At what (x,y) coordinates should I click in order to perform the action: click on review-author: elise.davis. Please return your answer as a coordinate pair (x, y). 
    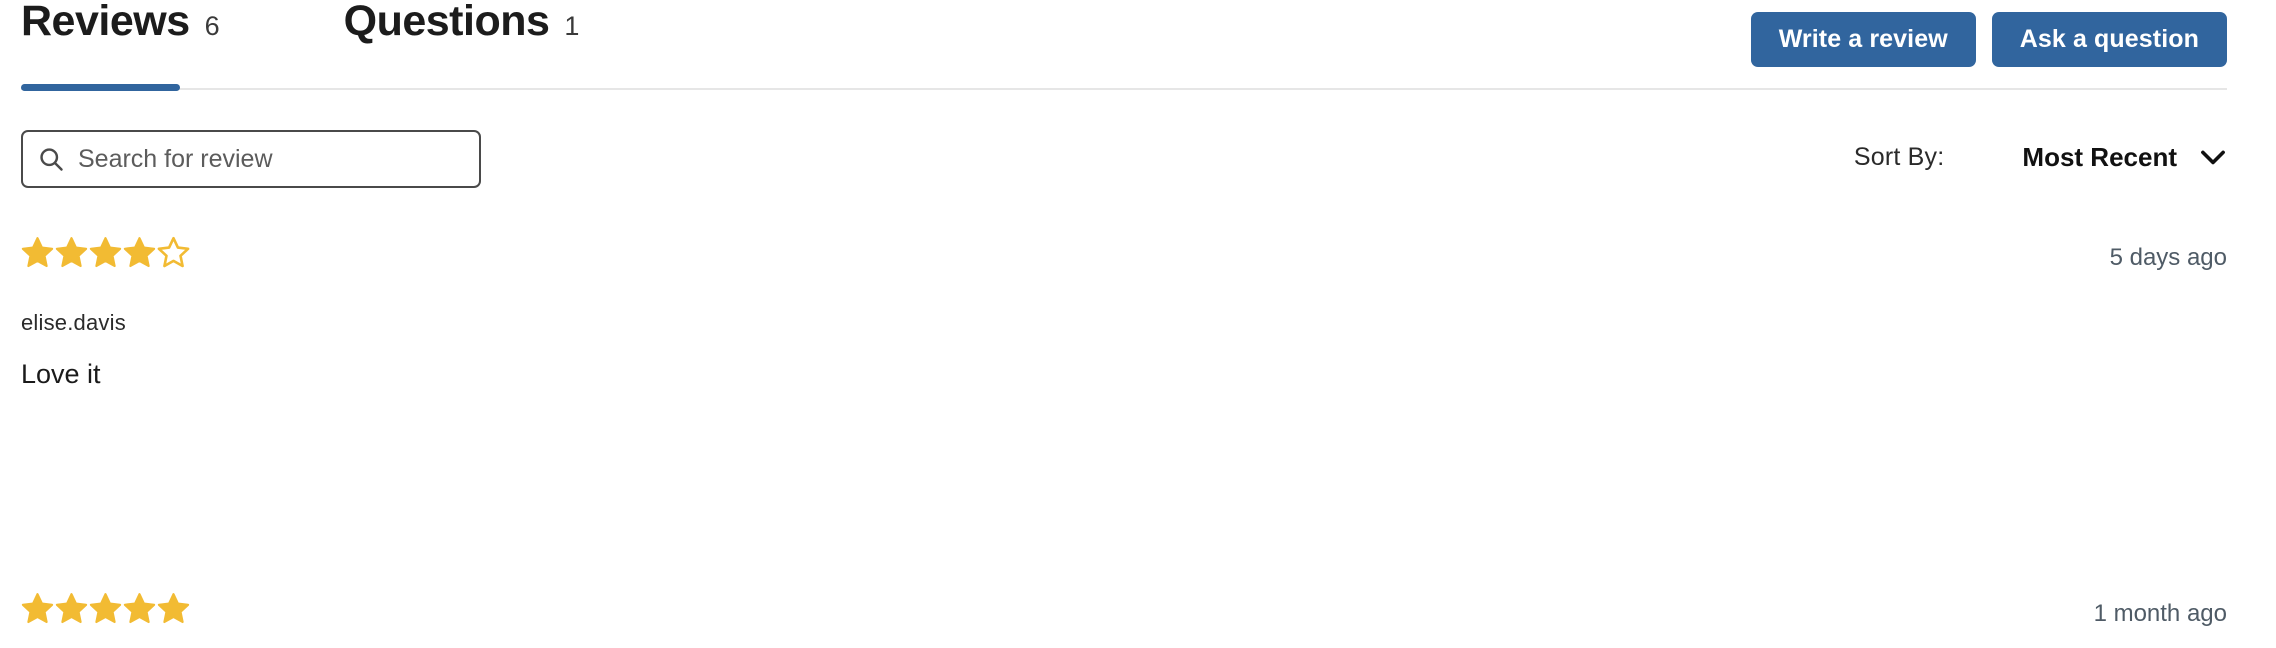
    Looking at the image, I should click on (73, 322).